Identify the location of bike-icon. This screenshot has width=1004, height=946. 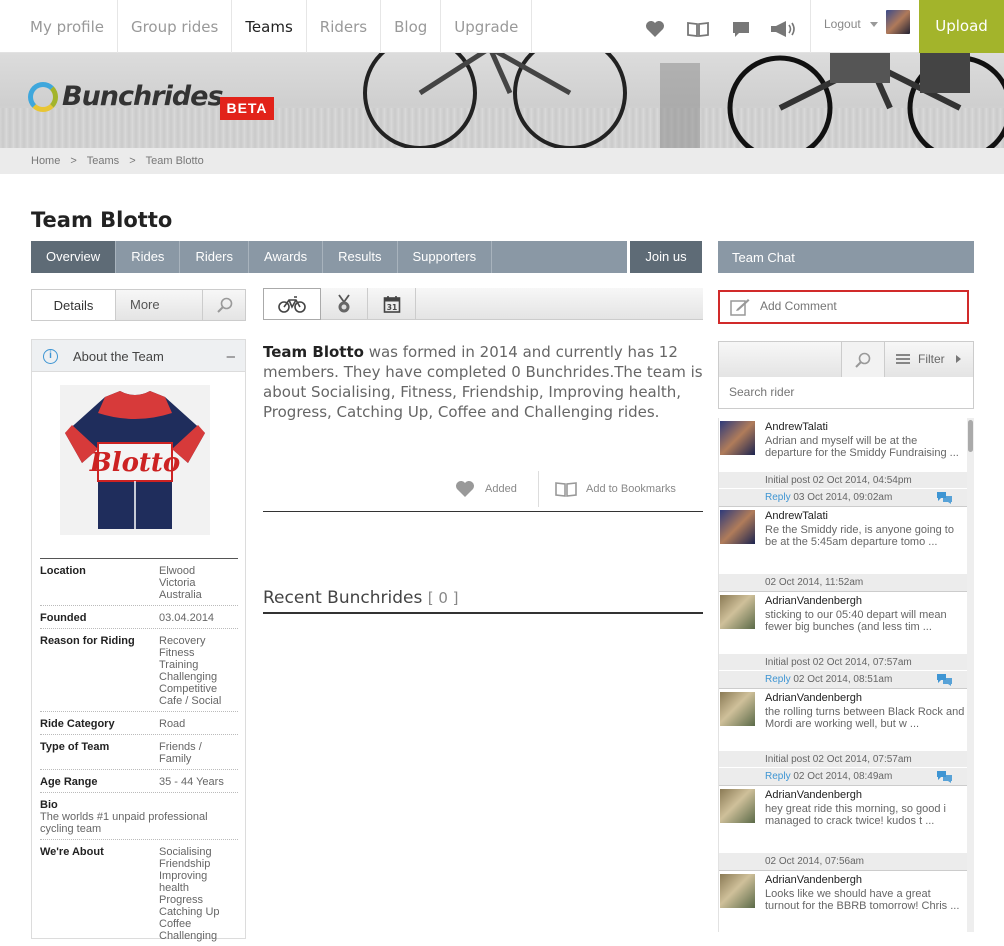
(292, 304).